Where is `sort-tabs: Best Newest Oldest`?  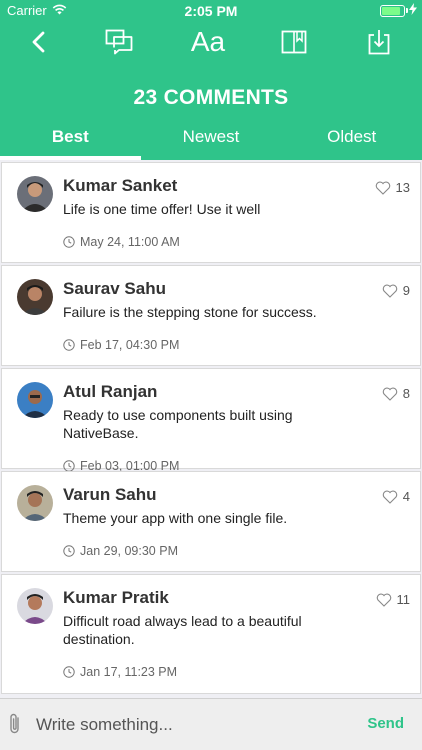
sort-tabs: Best Newest Oldest is located at coordinates (211, 140).